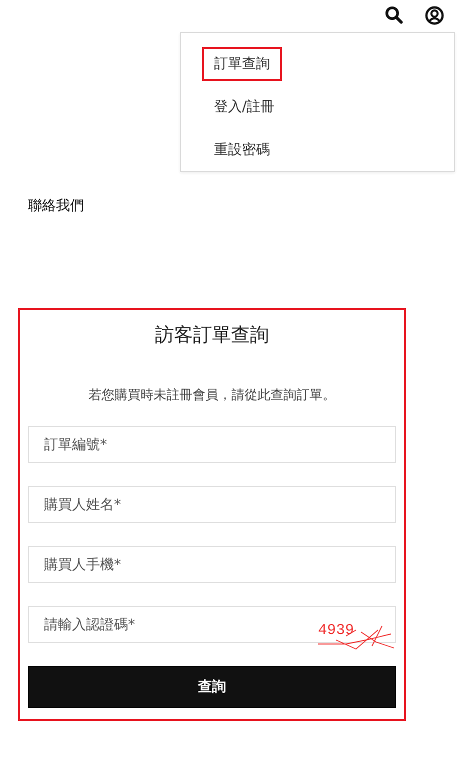 This screenshot has width=463, height=762. I want to click on search-icon, so click(394, 15).